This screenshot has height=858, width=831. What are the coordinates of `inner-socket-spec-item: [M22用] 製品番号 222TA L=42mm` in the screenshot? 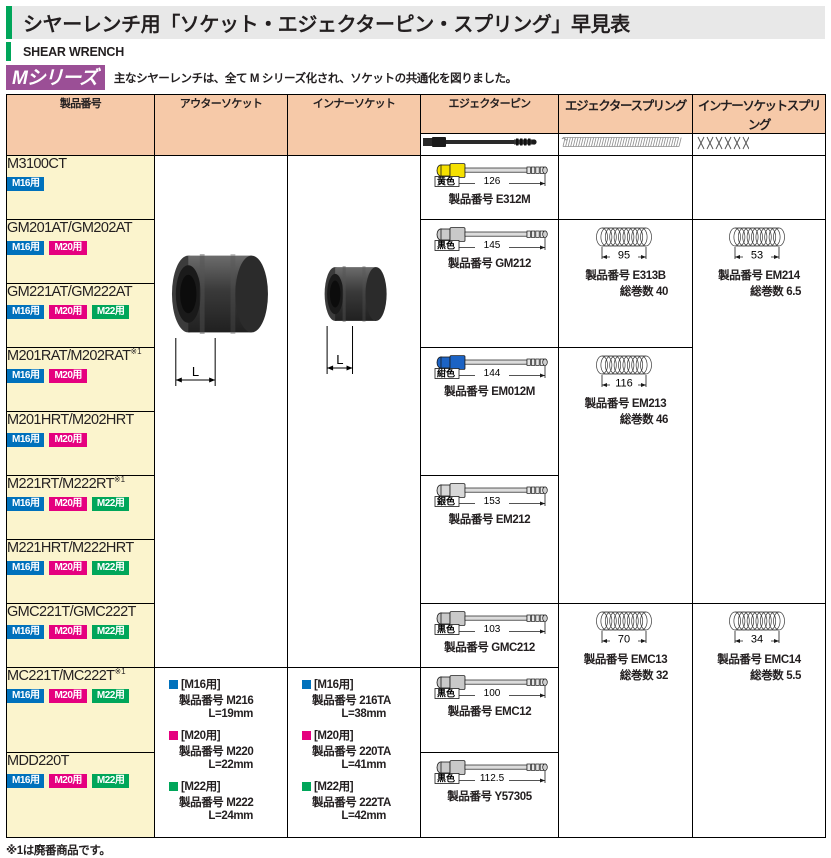 It's located at (361, 800).